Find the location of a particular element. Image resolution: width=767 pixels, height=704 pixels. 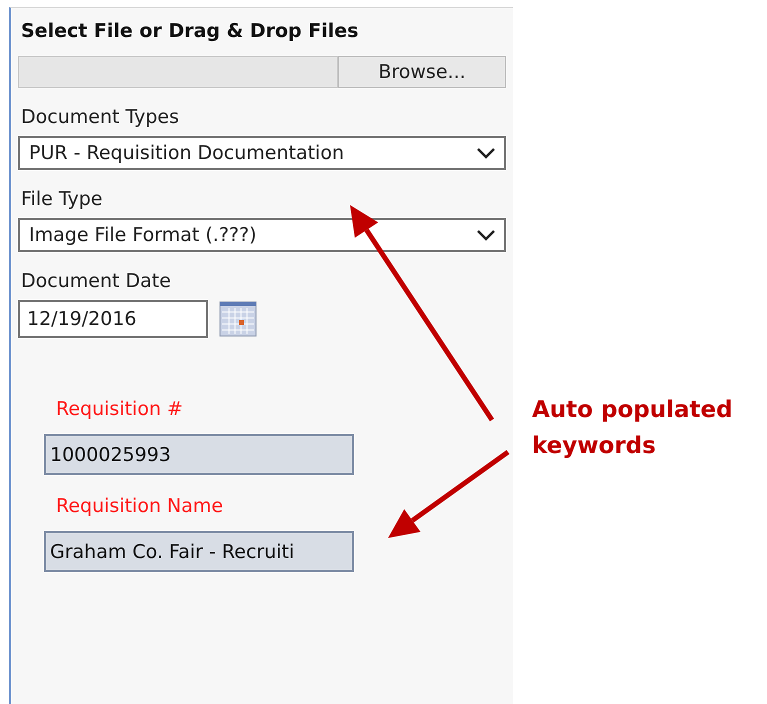

keyword-label: Requisition Name is located at coordinates (140, 506).